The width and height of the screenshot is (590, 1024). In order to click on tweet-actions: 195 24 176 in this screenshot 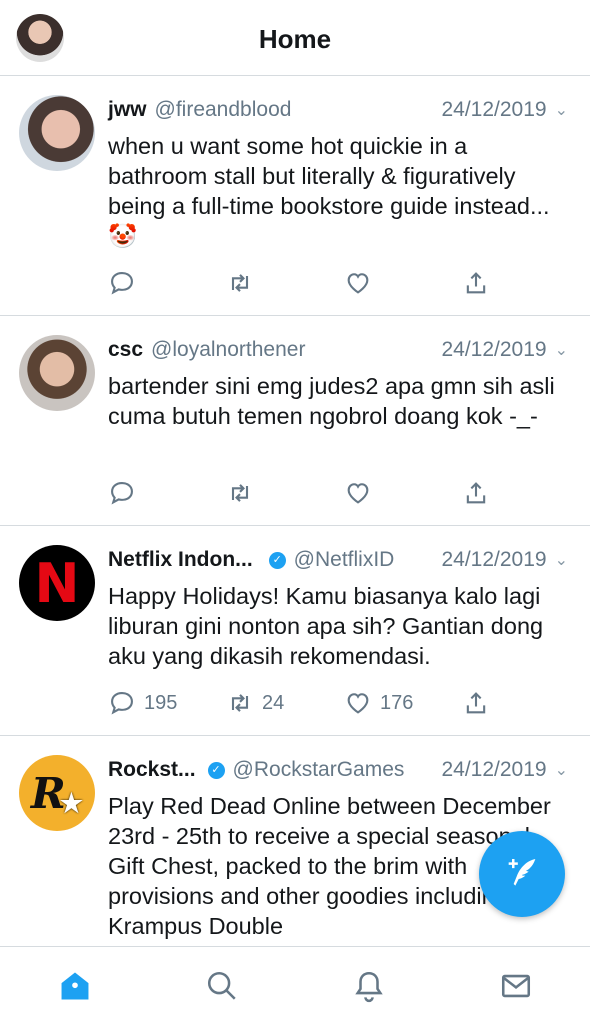, I will do `click(337, 703)`.